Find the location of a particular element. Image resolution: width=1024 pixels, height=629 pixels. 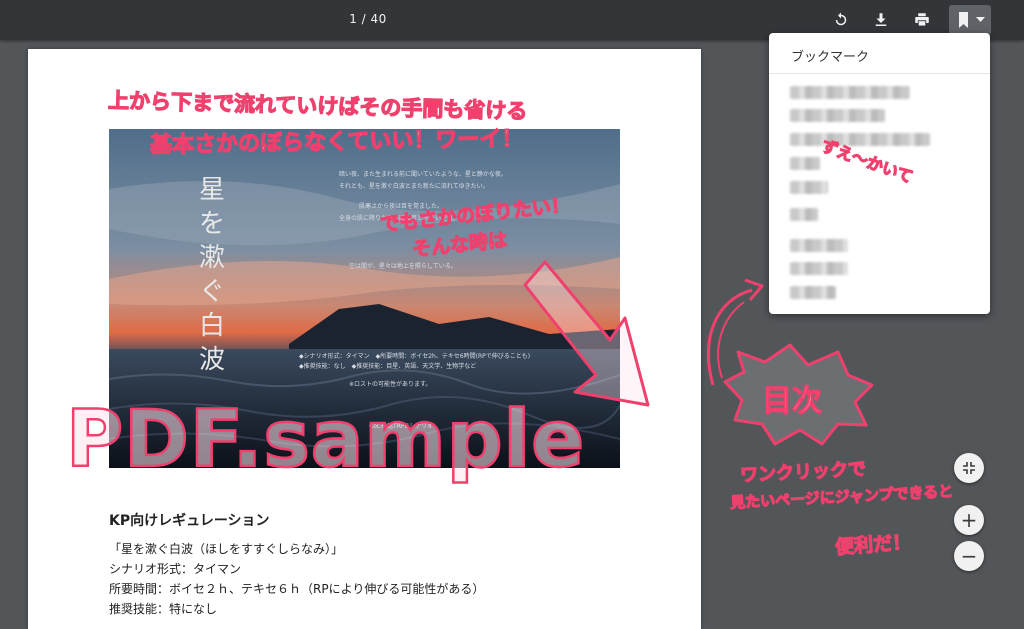

watermark-text: PDF.sample is located at coordinates (325, 440).